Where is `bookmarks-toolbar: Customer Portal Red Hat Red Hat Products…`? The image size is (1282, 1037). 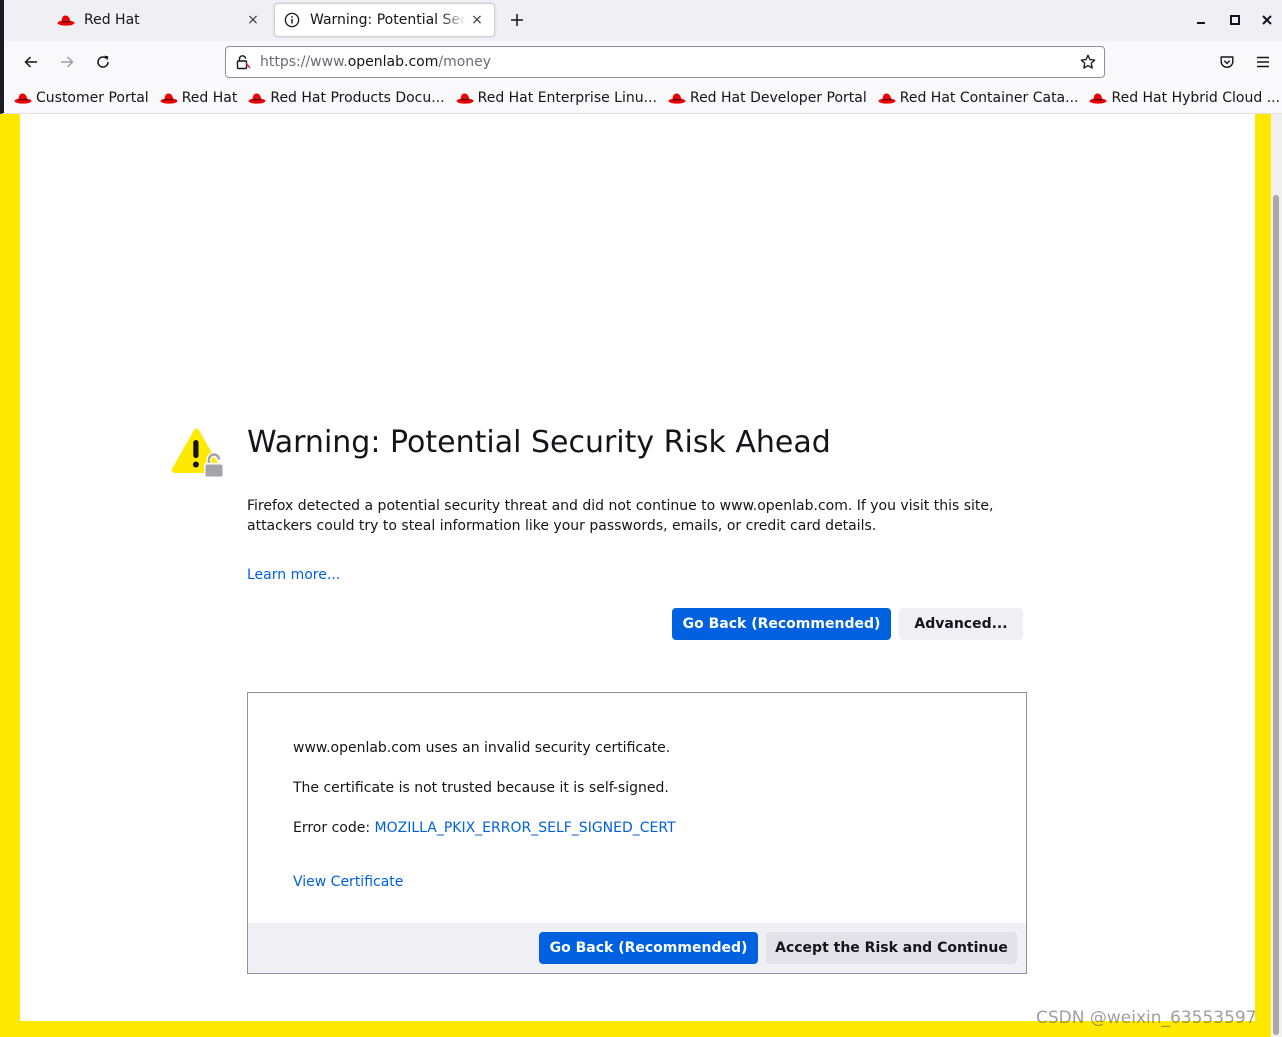
bookmarks-toolbar: Customer Portal Red Hat Red Hat Products… is located at coordinates (641, 98).